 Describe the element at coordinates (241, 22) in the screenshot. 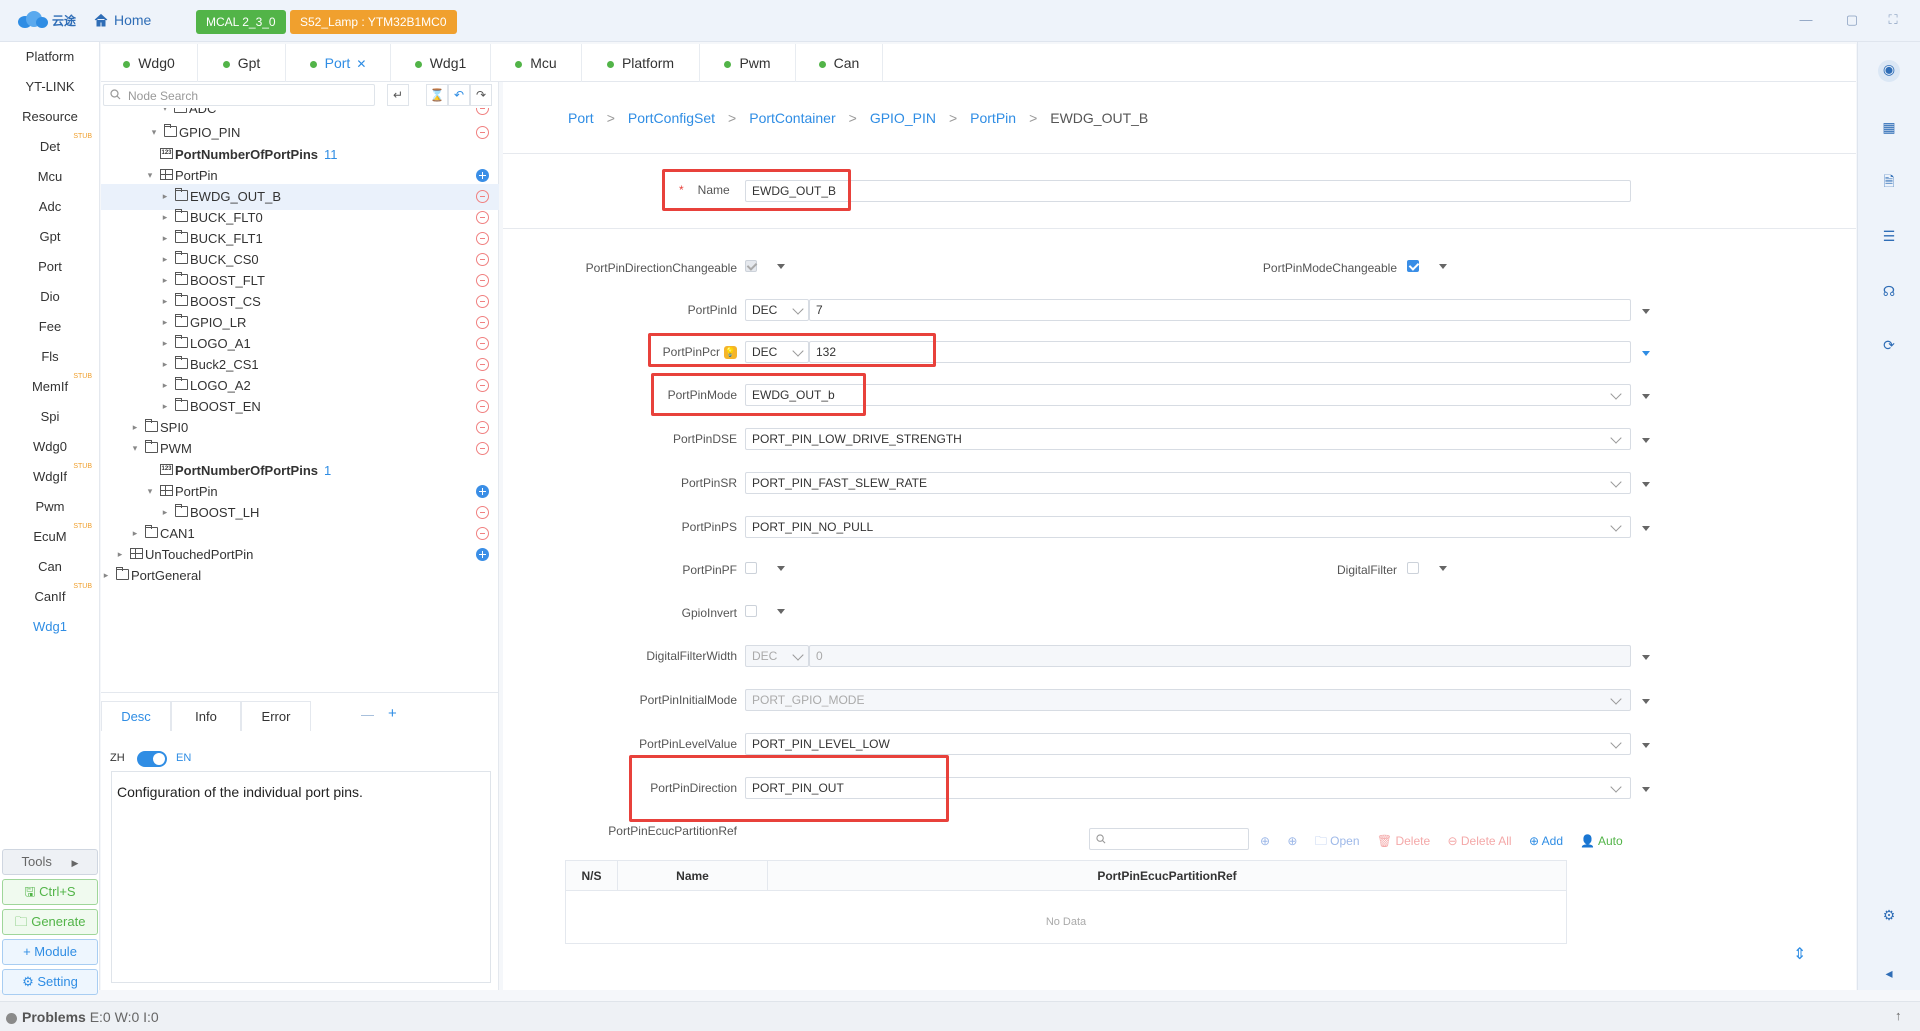

I see `mcal-version-badge: MCAL 2_3_0` at that location.